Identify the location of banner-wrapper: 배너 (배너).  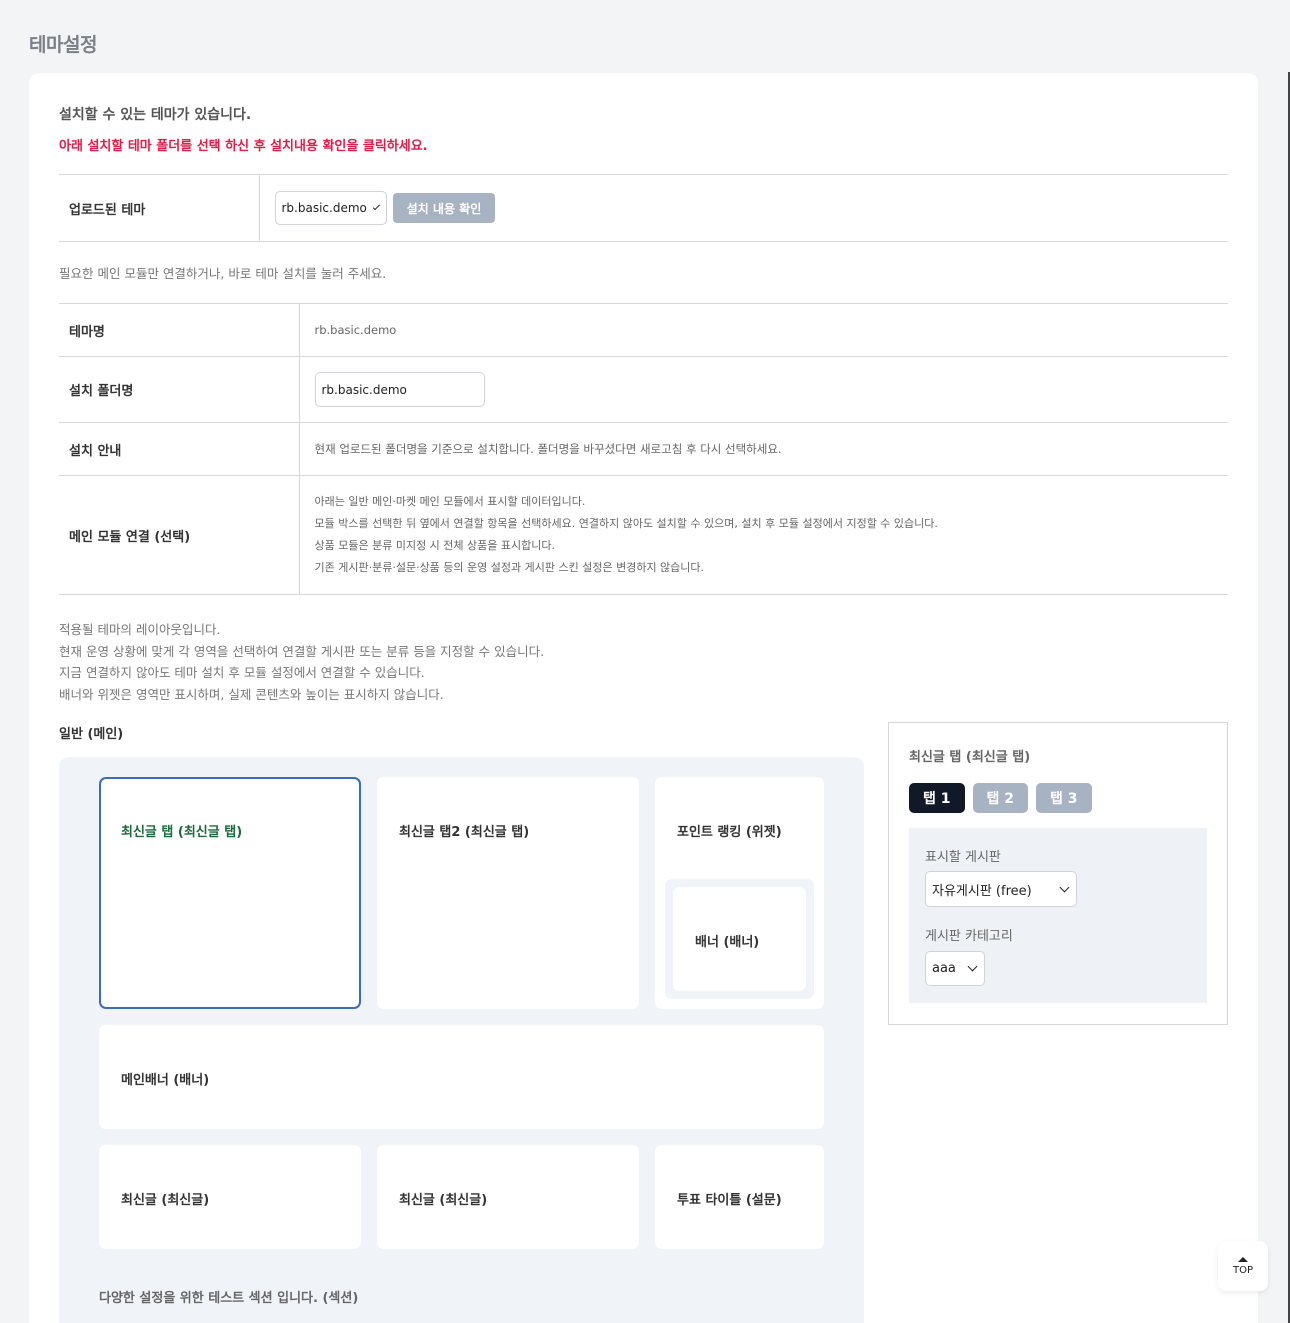
(739, 939).